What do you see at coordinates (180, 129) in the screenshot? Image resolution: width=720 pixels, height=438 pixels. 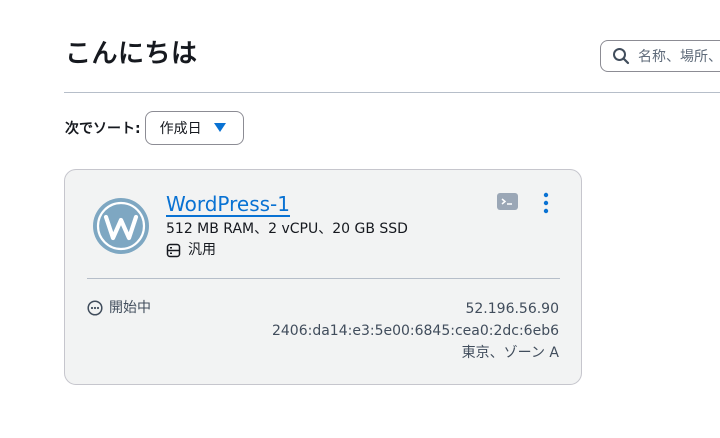 I see `sort-selected-value: 作成日` at bounding box center [180, 129].